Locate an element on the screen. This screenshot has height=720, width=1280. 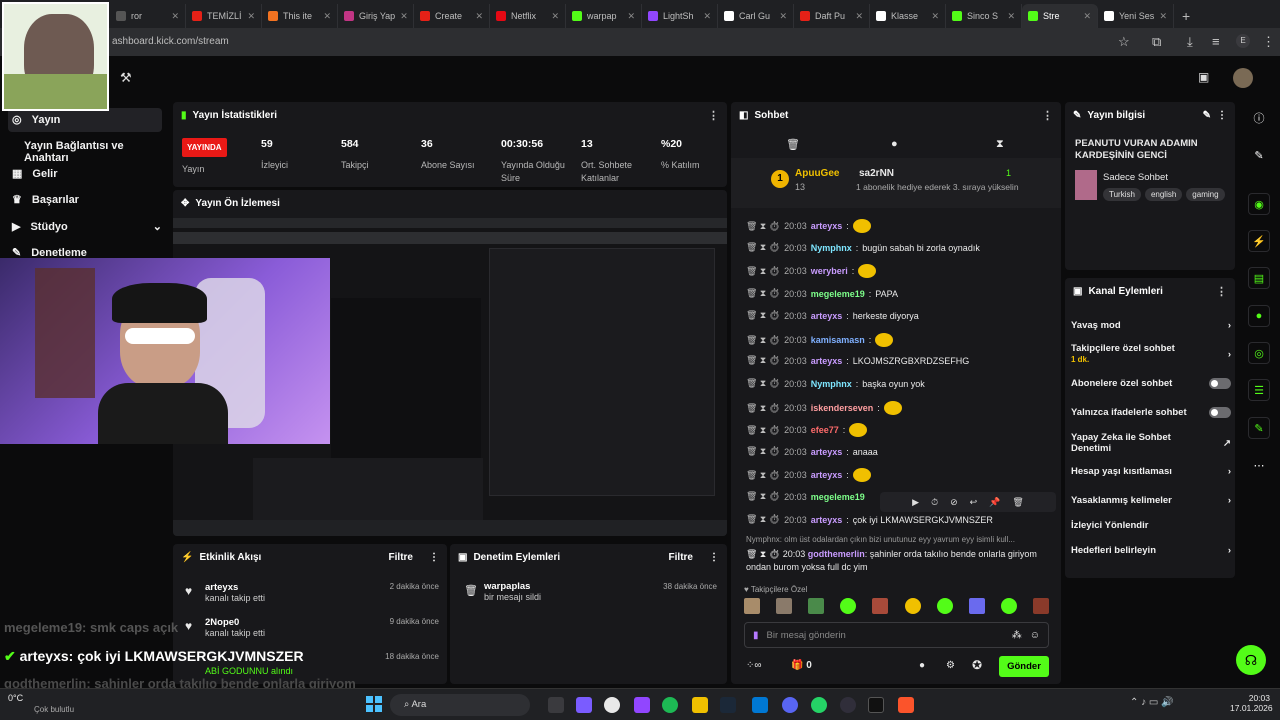
chat-message: 🗑 ⧗ ⏱ 20:03 arteyxs: LKOJMSZRGBXRDZSEFHG is located at coordinates (901, 360).